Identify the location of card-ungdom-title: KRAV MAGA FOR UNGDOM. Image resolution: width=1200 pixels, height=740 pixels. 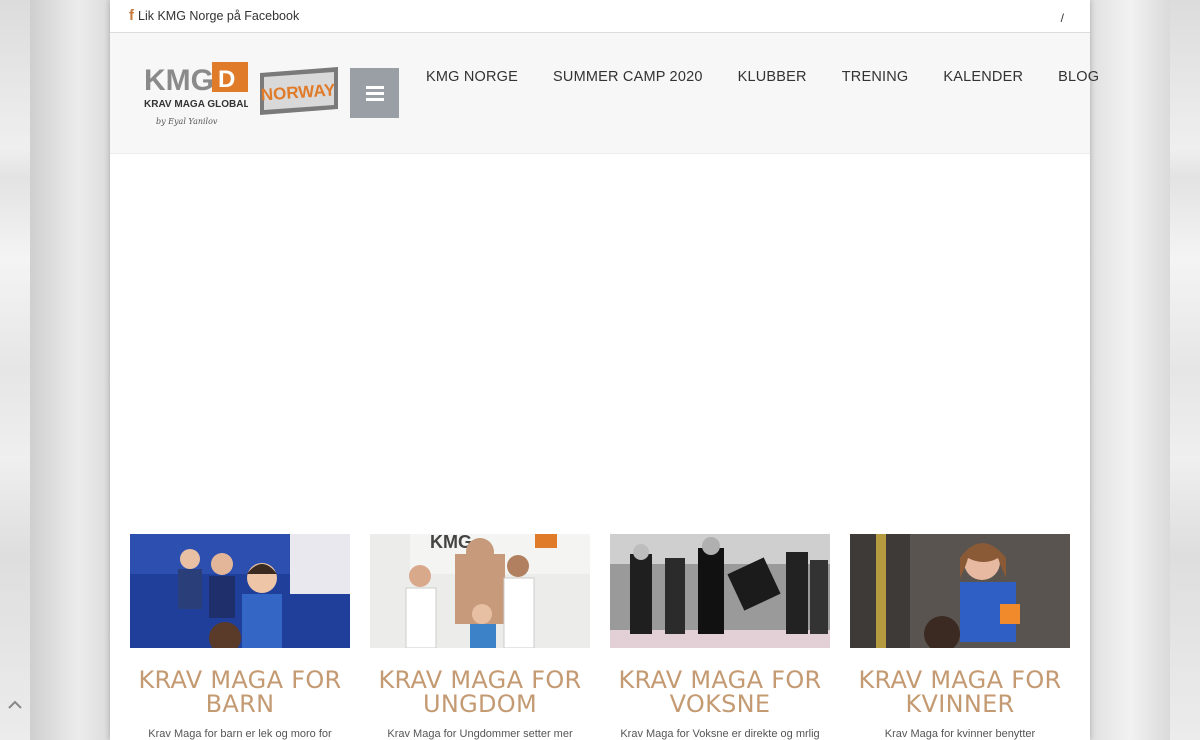
(480, 692).